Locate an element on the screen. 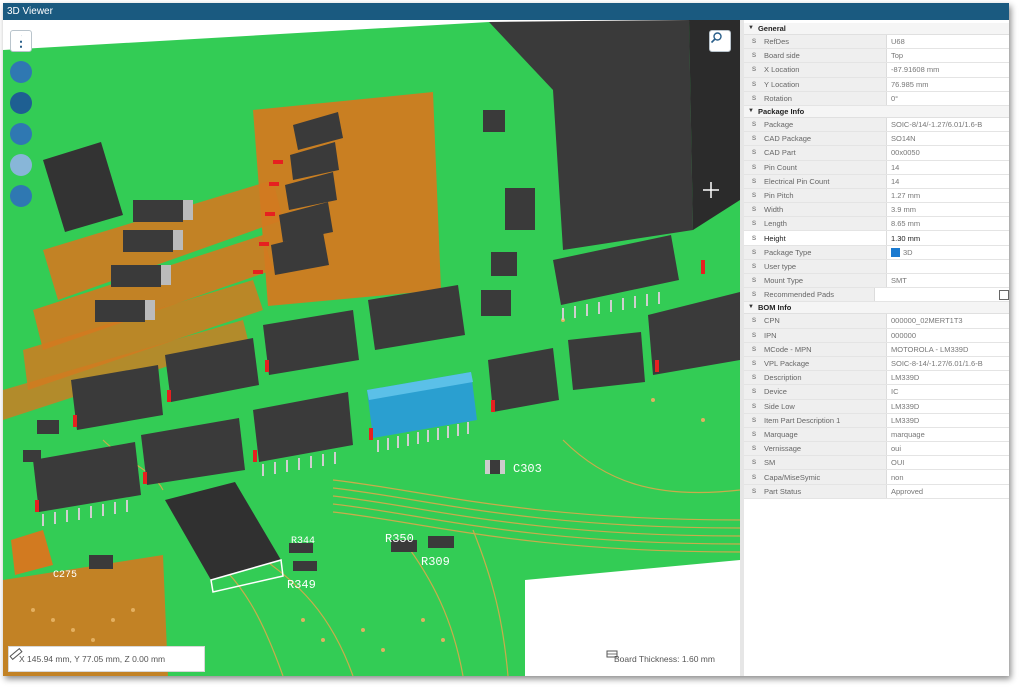  property-value-cell: 1.27 mm is located at coordinates (948, 195).